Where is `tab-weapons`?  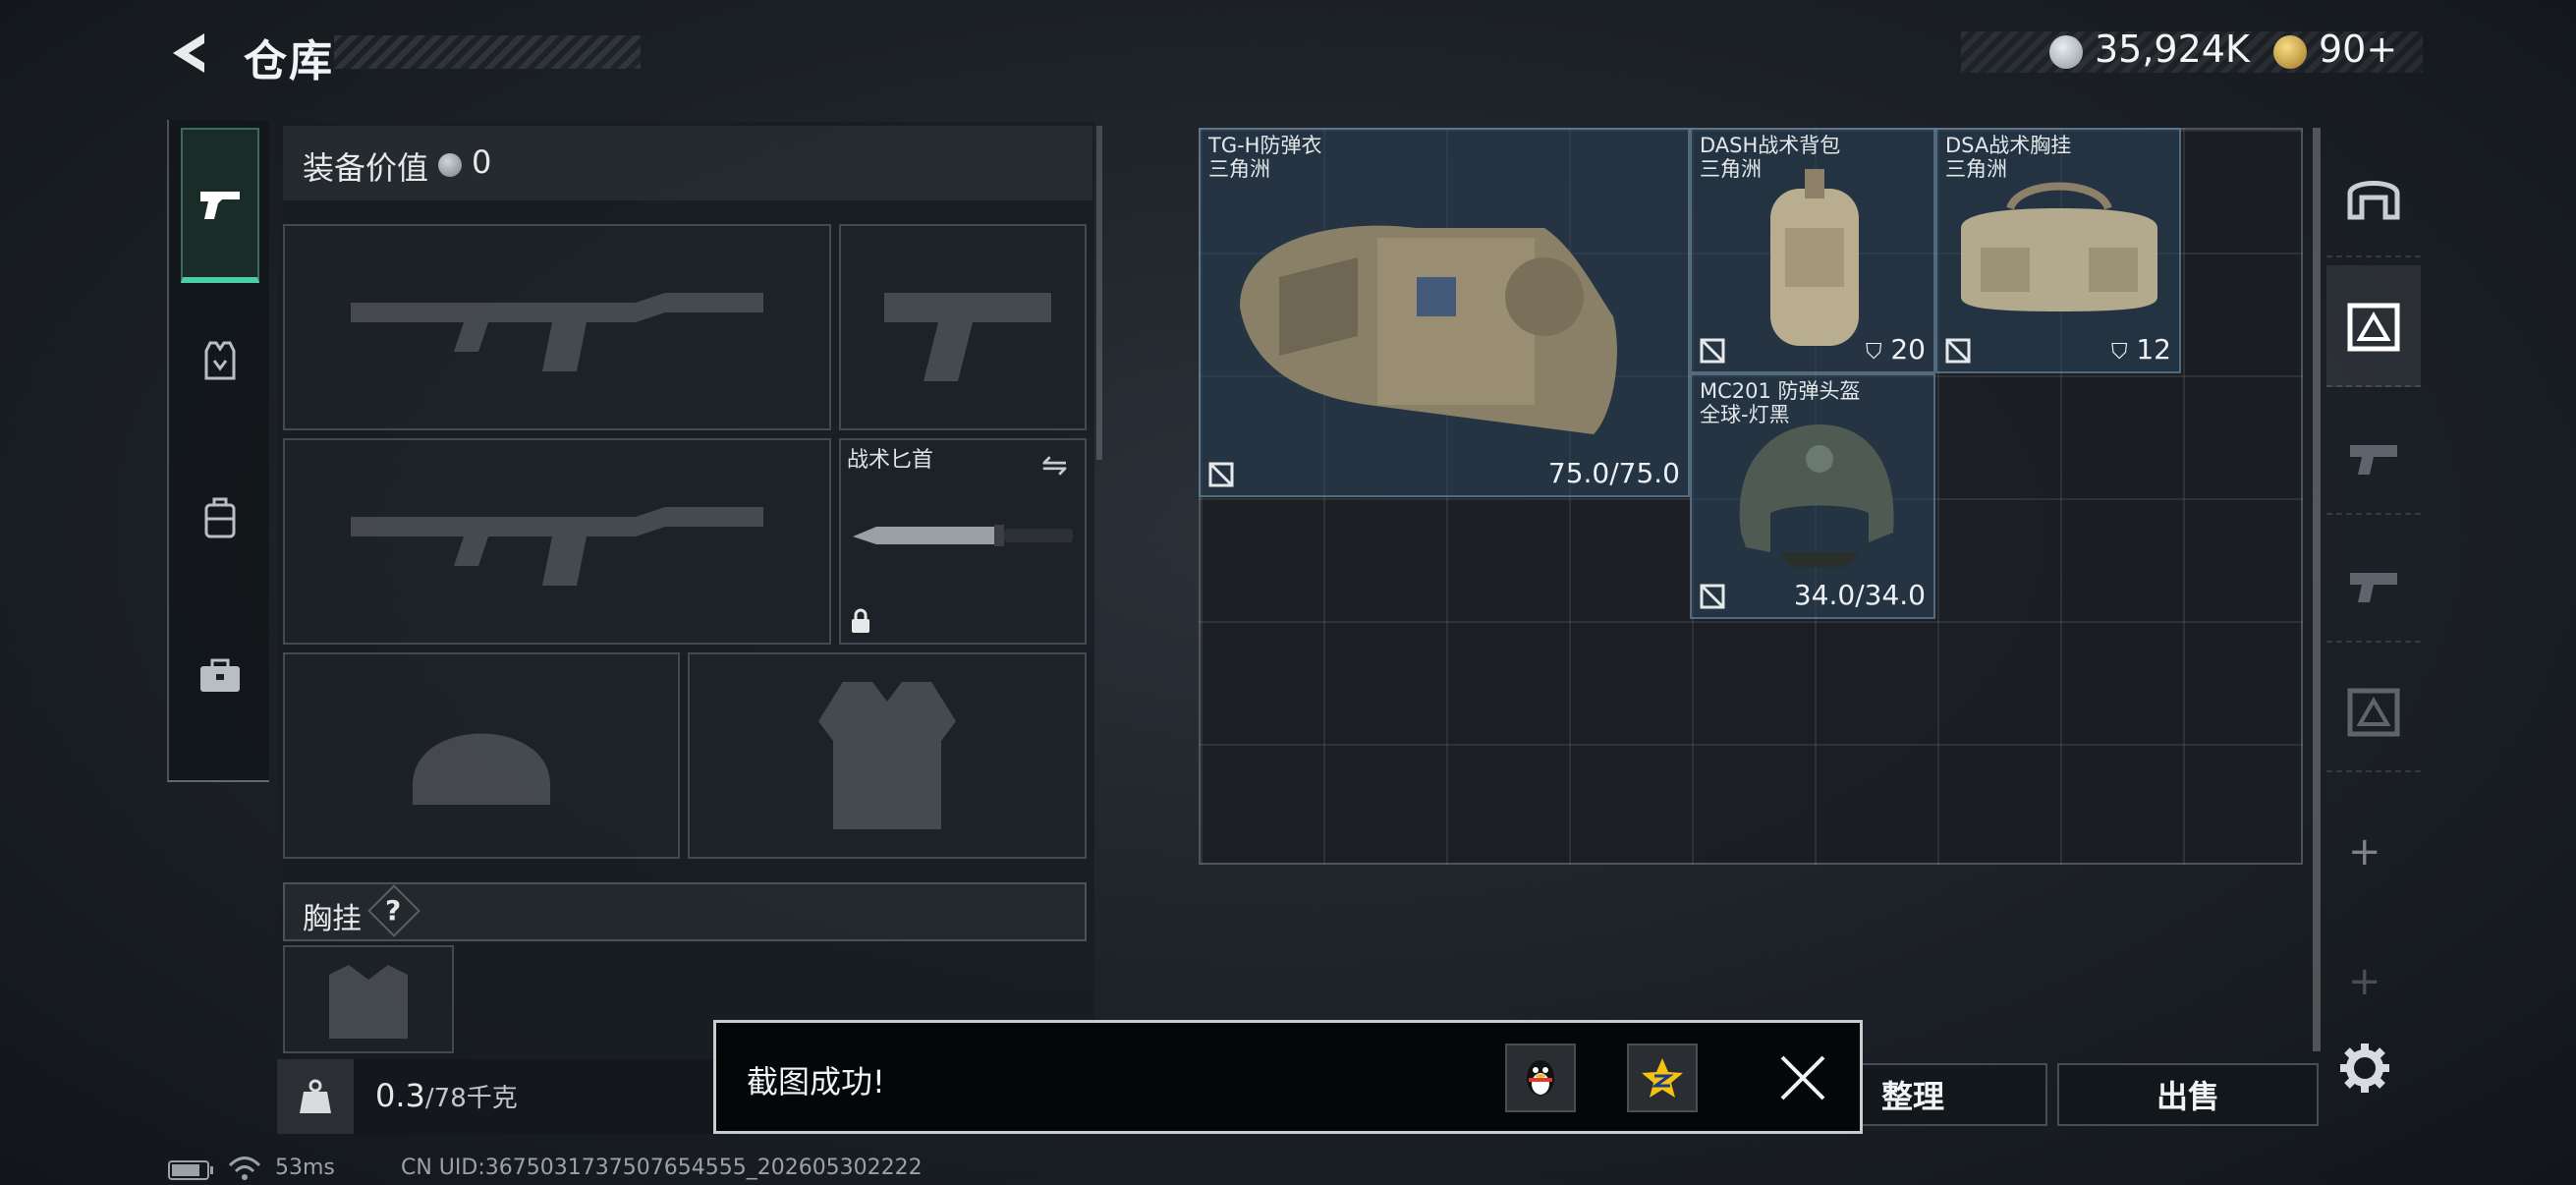 tab-weapons is located at coordinates (220, 206).